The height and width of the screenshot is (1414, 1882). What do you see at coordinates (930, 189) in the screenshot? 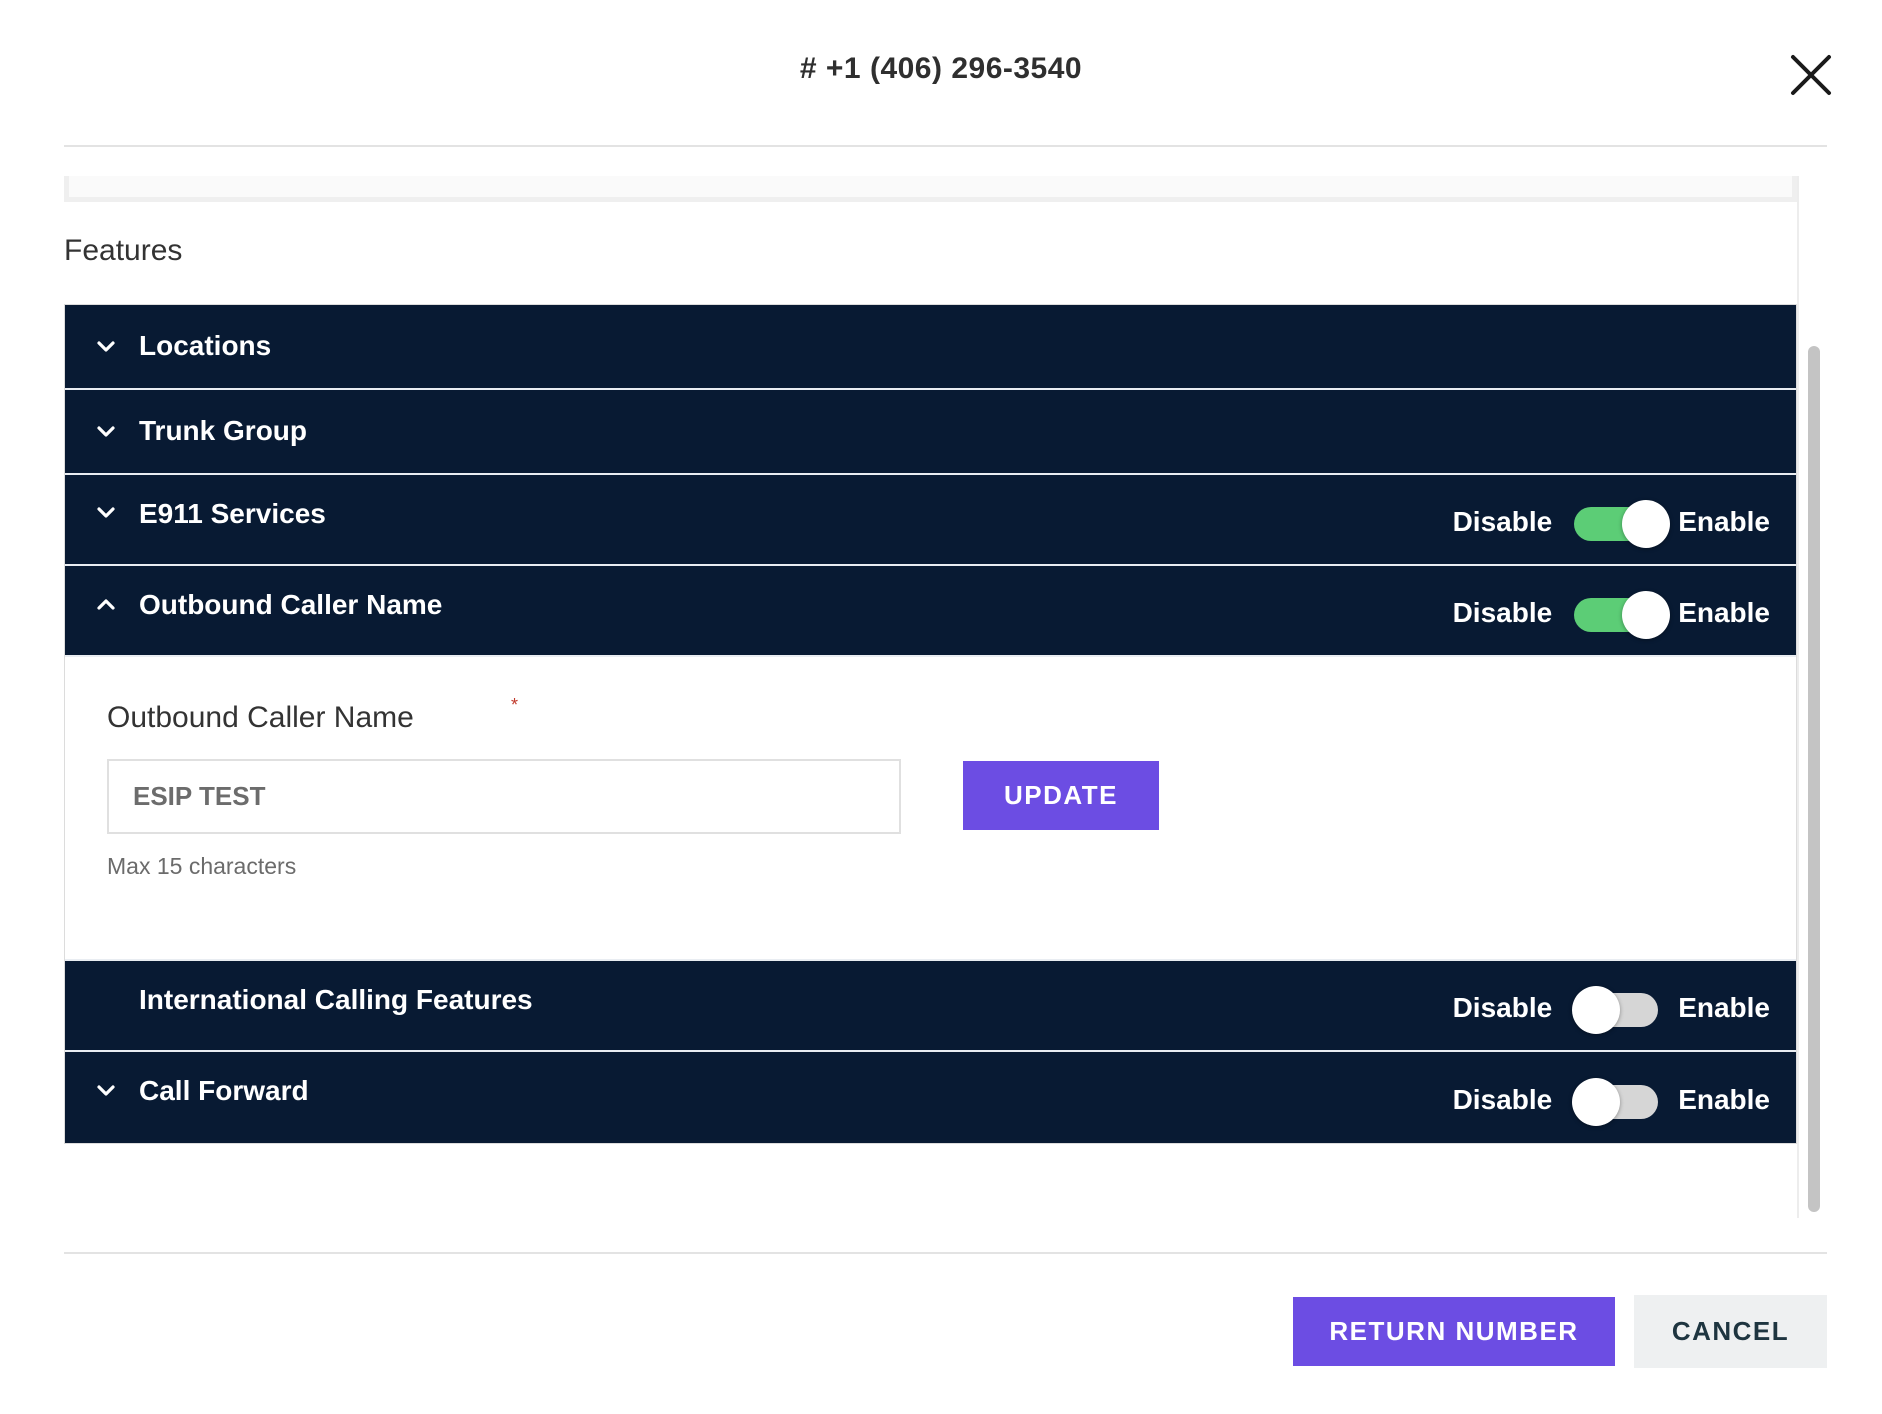
I see `previous-card-edge` at bounding box center [930, 189].